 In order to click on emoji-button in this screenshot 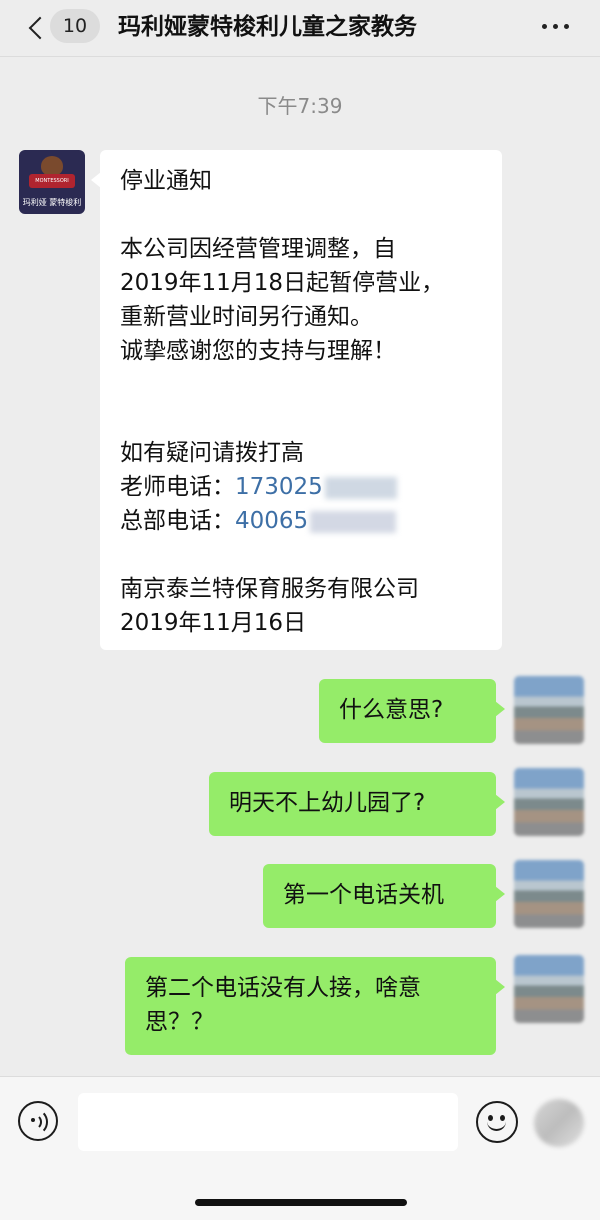, I will do `click(497, 1122)`.